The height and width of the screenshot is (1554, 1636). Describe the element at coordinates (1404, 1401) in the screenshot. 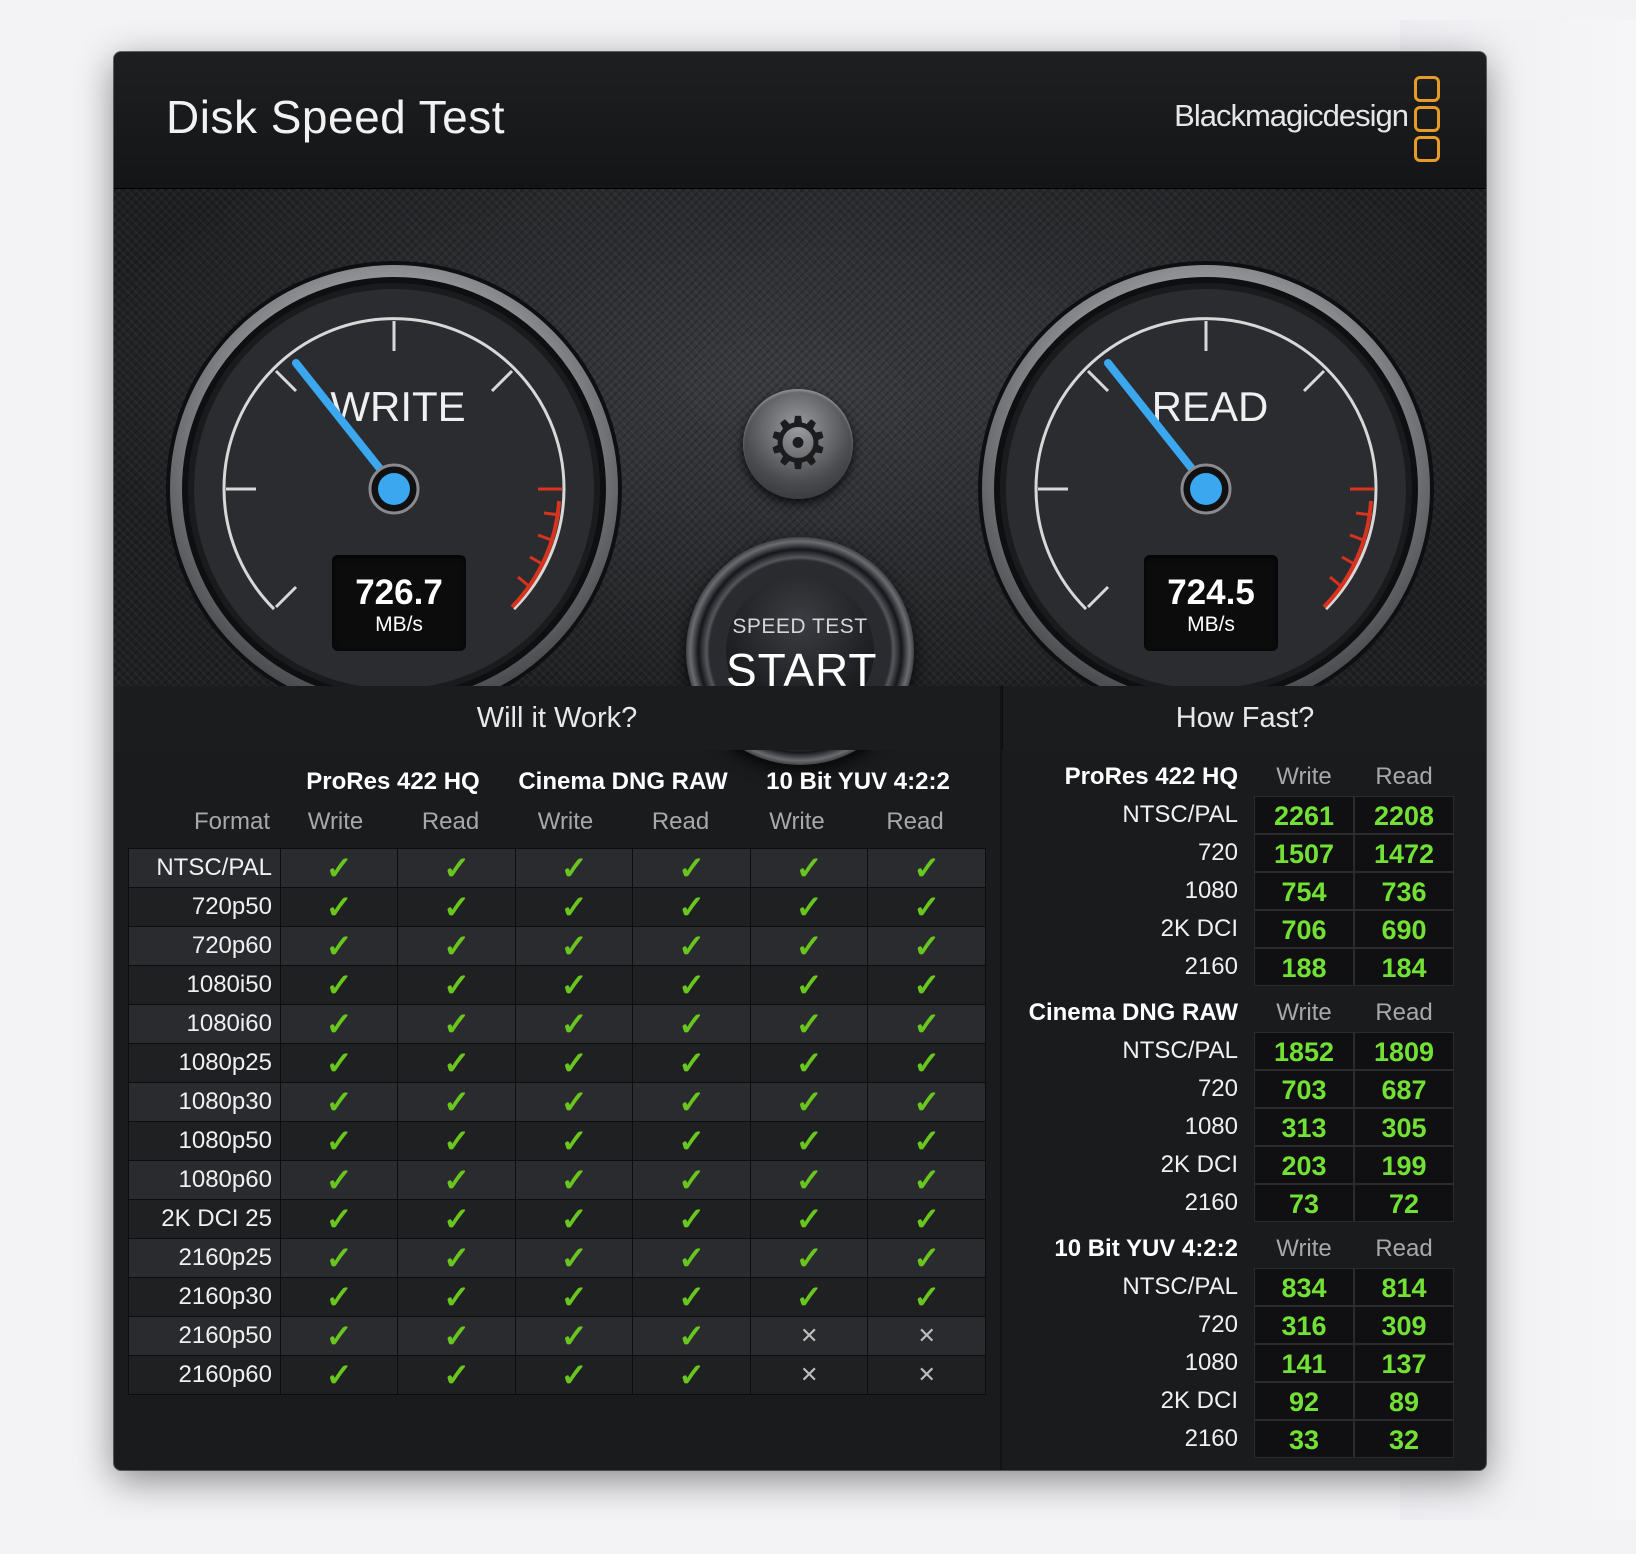

I see `read-fps-value: 89` at that location.